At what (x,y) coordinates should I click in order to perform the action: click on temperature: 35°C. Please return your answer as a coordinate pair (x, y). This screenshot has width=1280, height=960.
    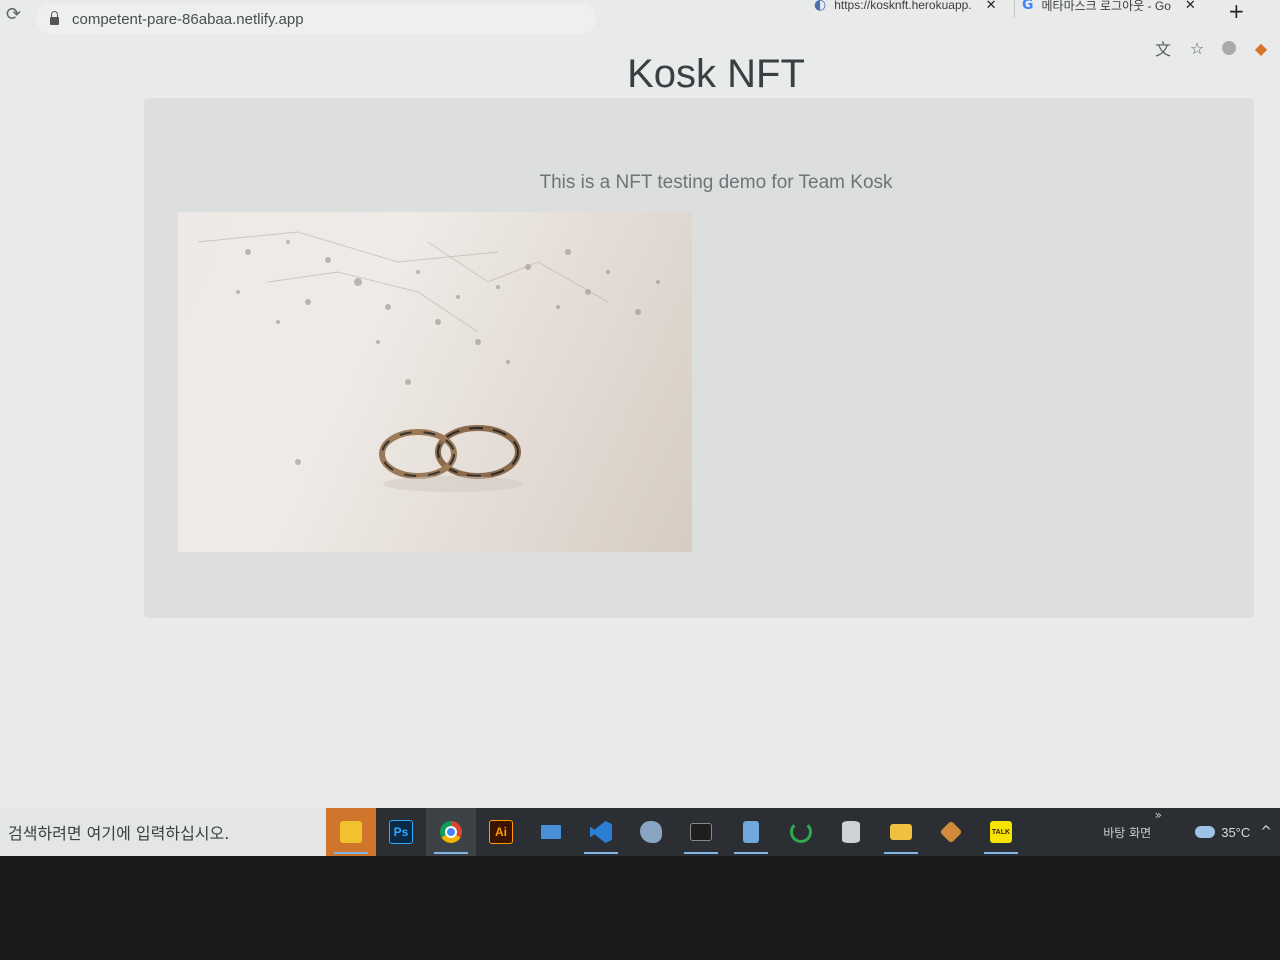
    Looking at the image, I should click on (1236, 832).